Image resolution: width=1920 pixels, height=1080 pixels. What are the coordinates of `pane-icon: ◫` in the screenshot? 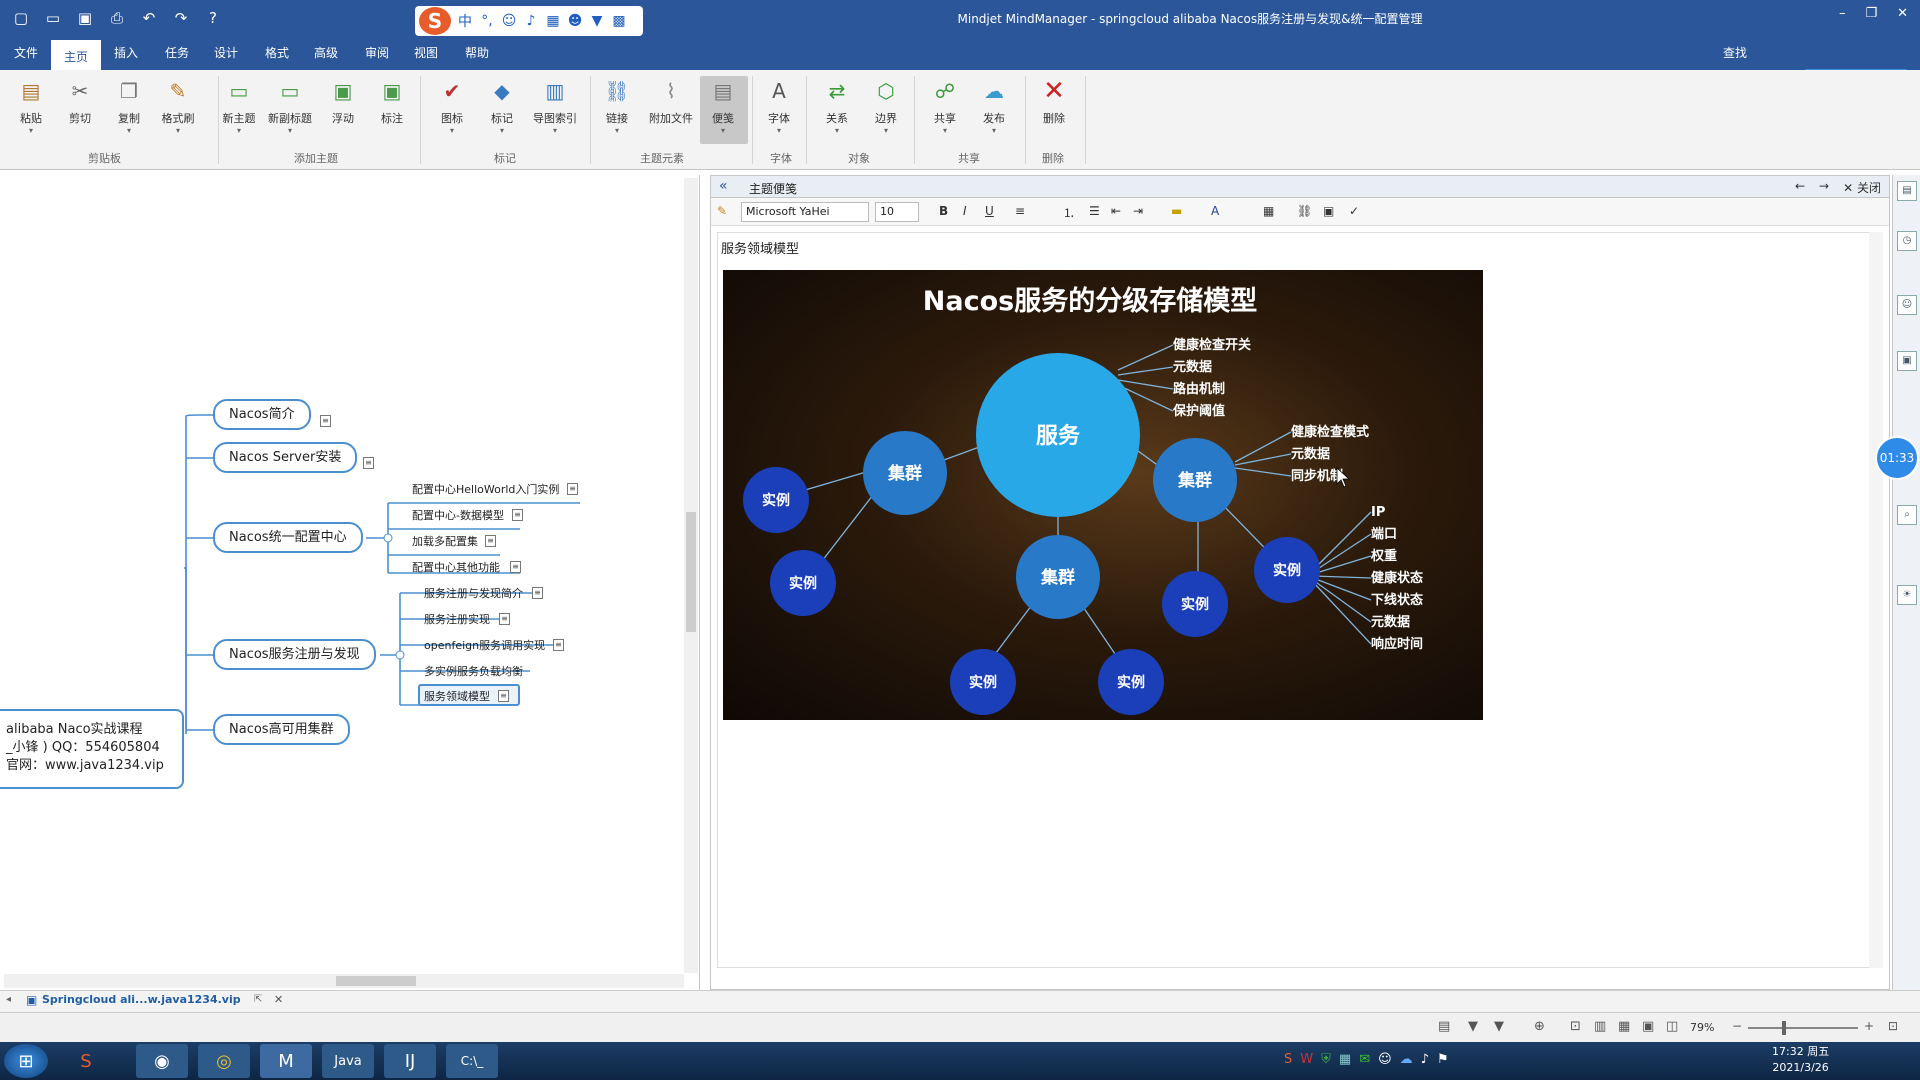 It's located at (1672, 1026).